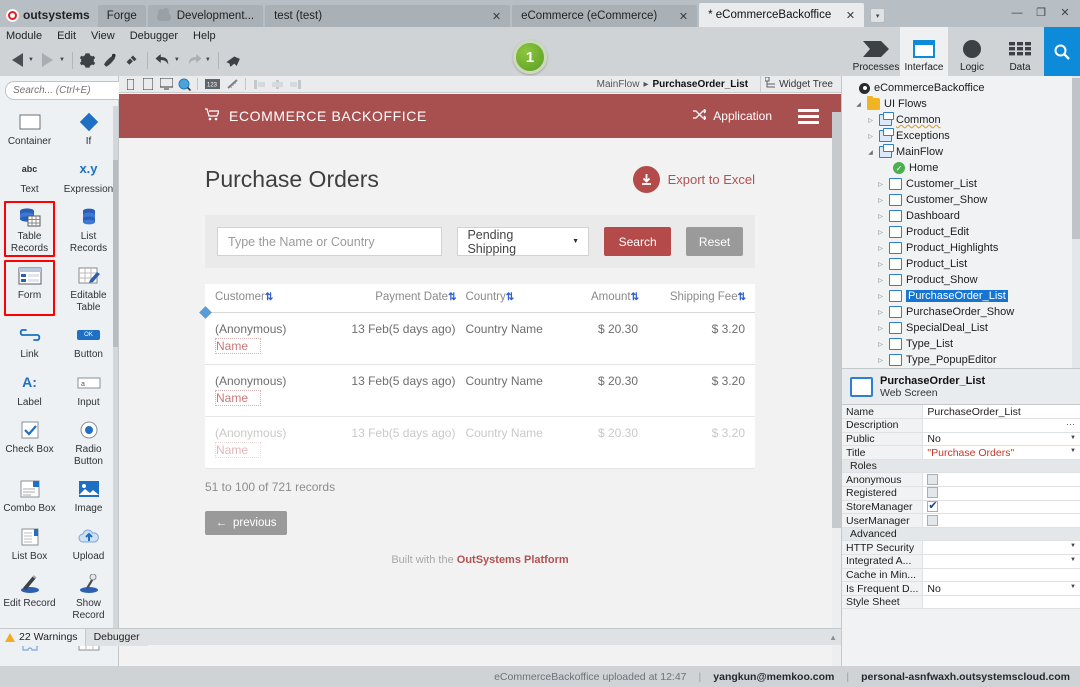  Describe the element at coordinates (1065, 12) in the screenshot. I see `close-window-button: ✕` at that location.